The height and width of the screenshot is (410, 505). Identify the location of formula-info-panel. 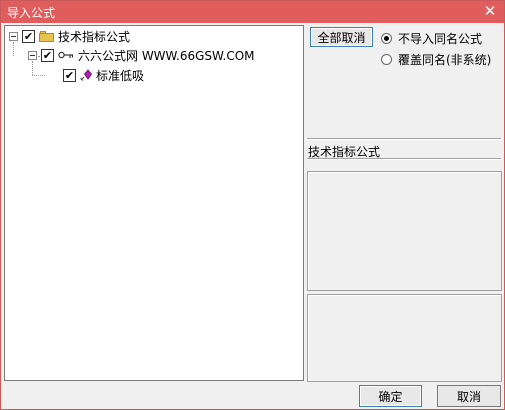
(404, 231).